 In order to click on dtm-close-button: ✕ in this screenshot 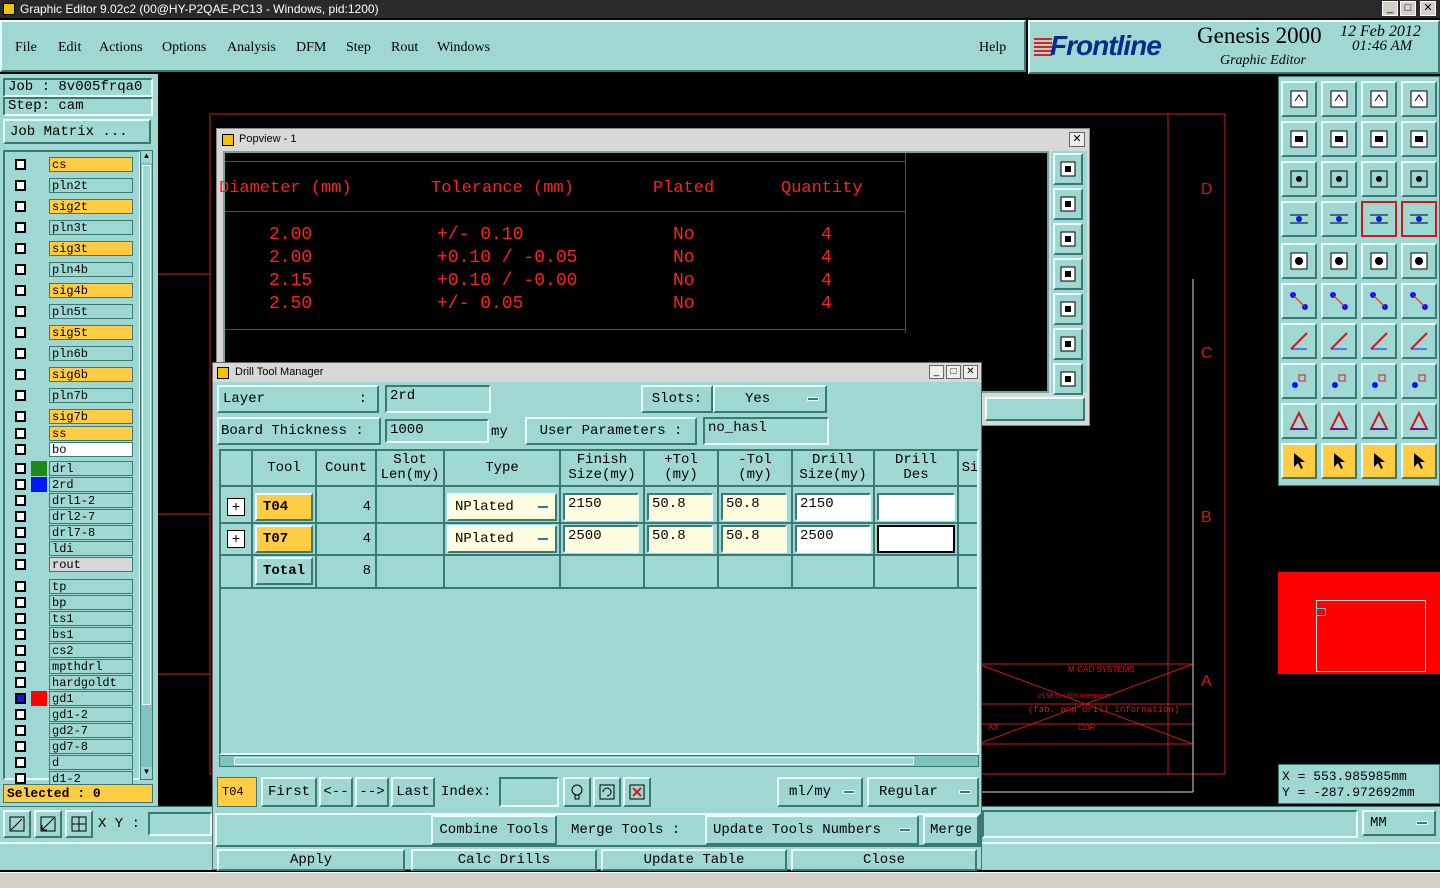, I will do `click(970, 372)`.